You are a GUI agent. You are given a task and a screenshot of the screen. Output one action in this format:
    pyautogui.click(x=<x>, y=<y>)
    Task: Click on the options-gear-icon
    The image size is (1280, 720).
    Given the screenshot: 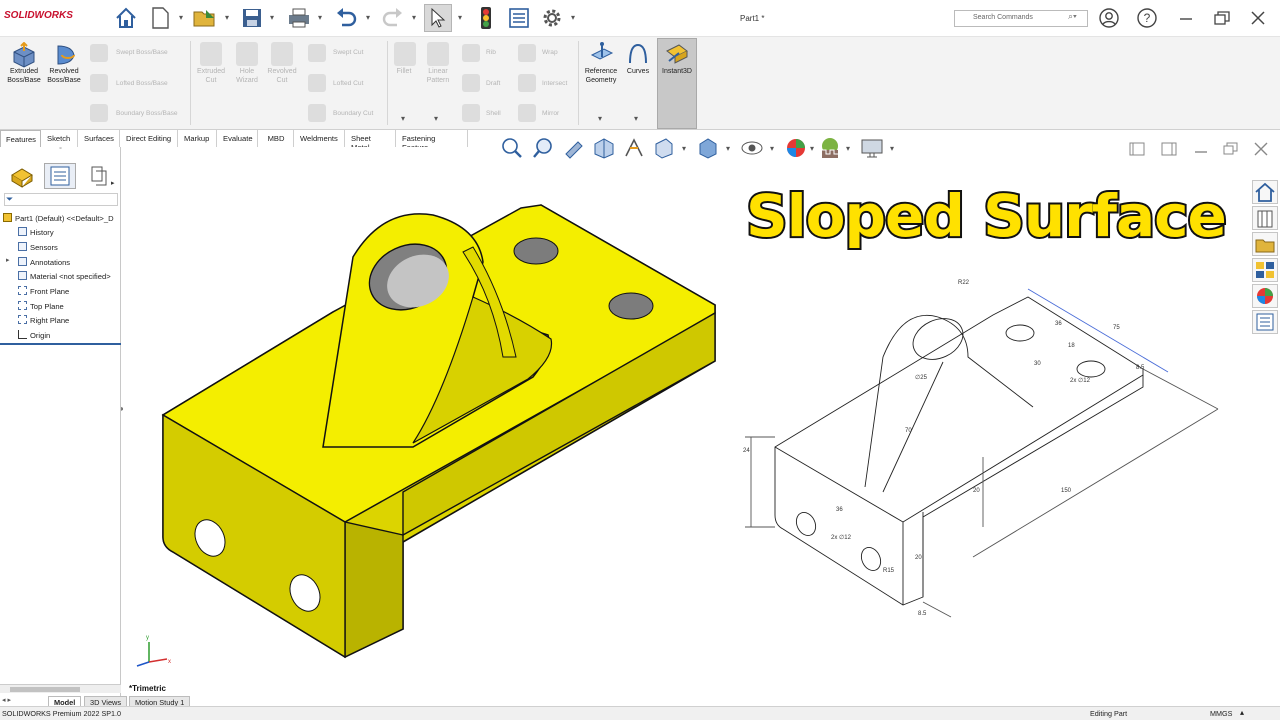 What is the action you would take?
    pyautogui.click(x=552, y=18)
    